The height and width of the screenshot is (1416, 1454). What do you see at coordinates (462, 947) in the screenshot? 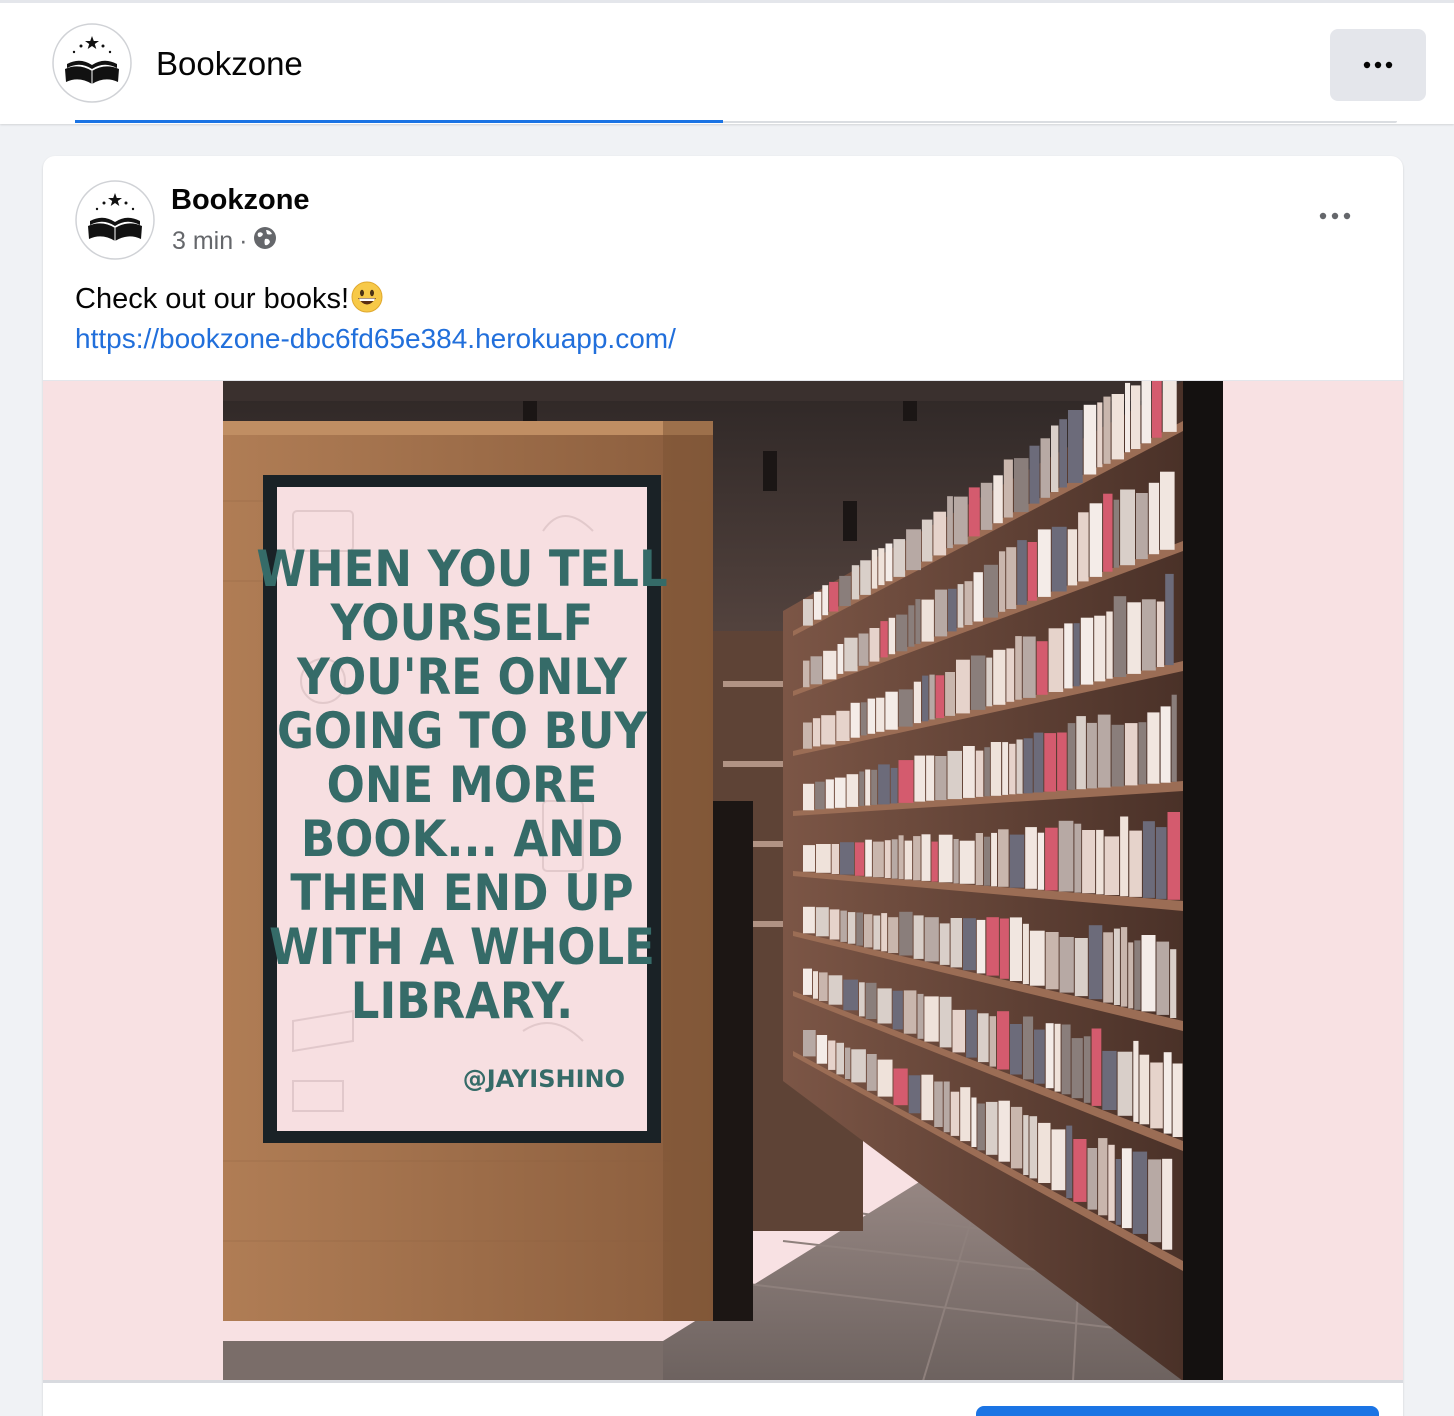
I see `poster-quote-line: WITH A WHOLE` at bounding box center [462, 947].